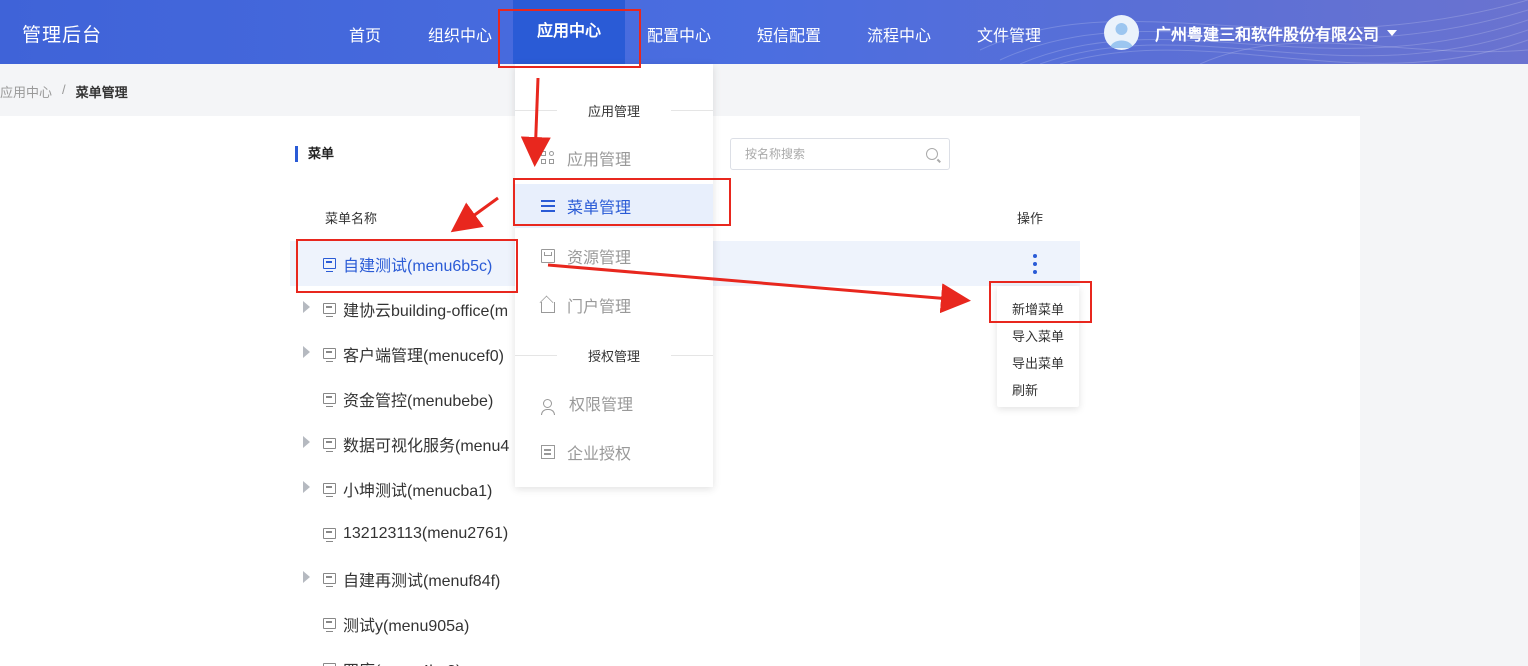 Image resolution: width=1528 pixels, height=666 pixels. What do you see at coordinates (830, 154) in the screenshot?
I see `search-input` at bounding box center [830, 154].